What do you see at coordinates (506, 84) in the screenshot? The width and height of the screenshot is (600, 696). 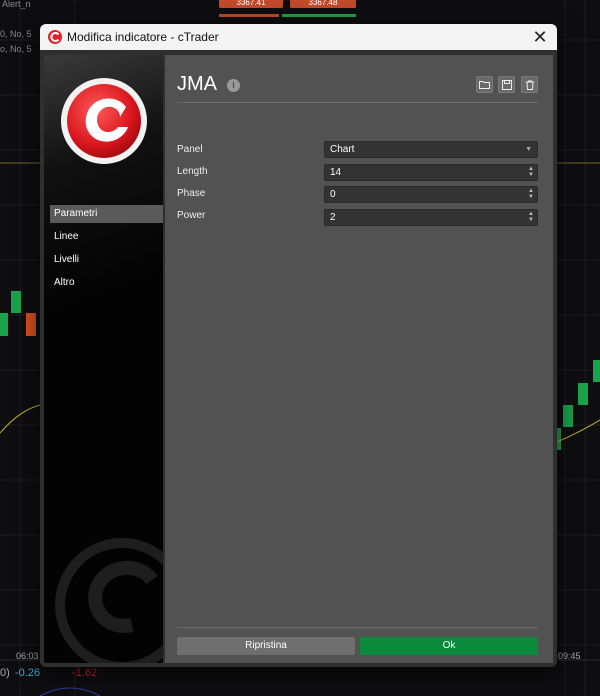 I see `save-icon` at bounding box center [506, 84].